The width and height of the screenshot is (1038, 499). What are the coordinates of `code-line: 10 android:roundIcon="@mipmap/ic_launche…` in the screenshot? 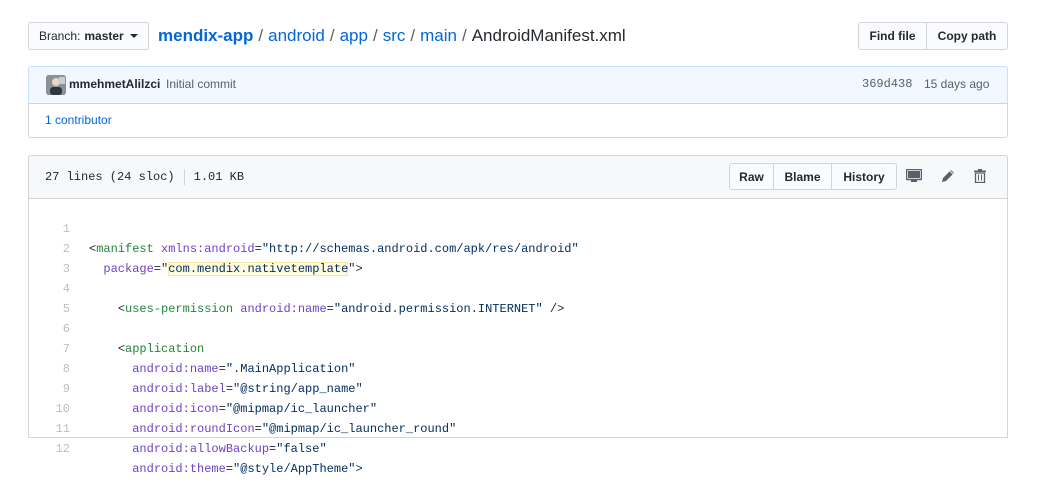 It's located at (518, 407).